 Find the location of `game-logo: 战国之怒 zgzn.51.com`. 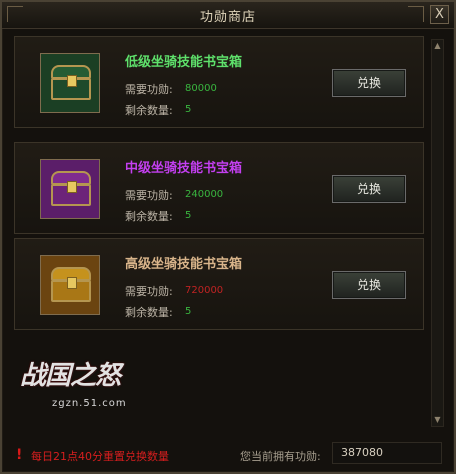

game-logo: 战国之怒 zgzn.51.com is located at coordinates (86, 382).